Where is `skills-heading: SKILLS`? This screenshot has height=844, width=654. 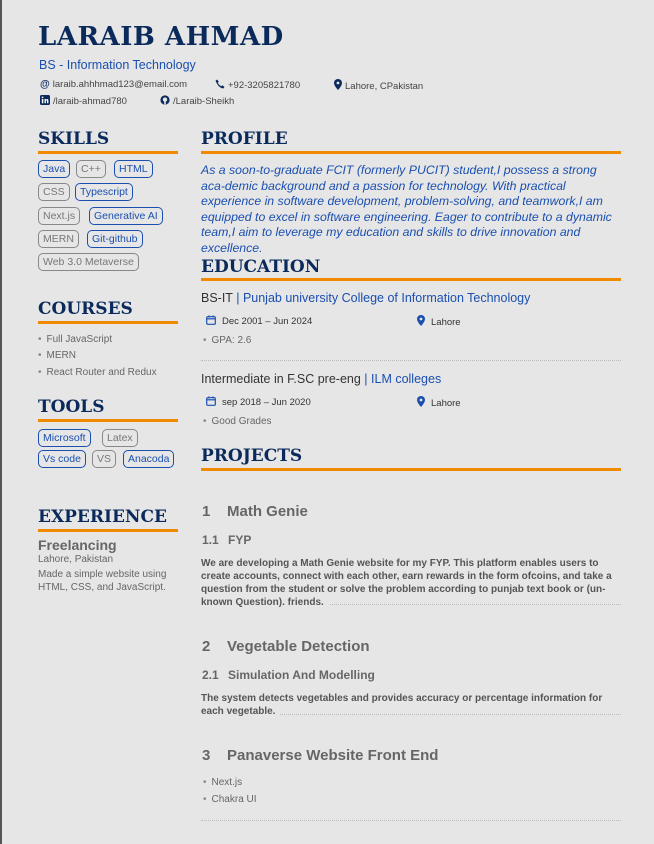
skills-heading: SKILLS is located at coordinates (74, 139).